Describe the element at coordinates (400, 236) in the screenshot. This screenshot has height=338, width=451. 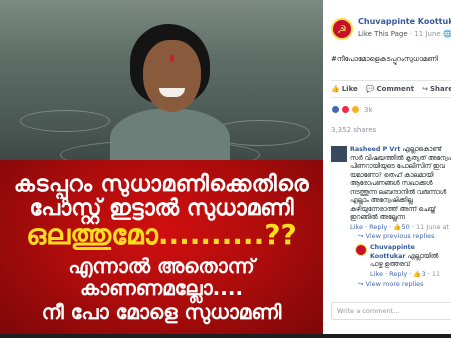
I see `view-previous-replies-label: View previous replies` at that location.